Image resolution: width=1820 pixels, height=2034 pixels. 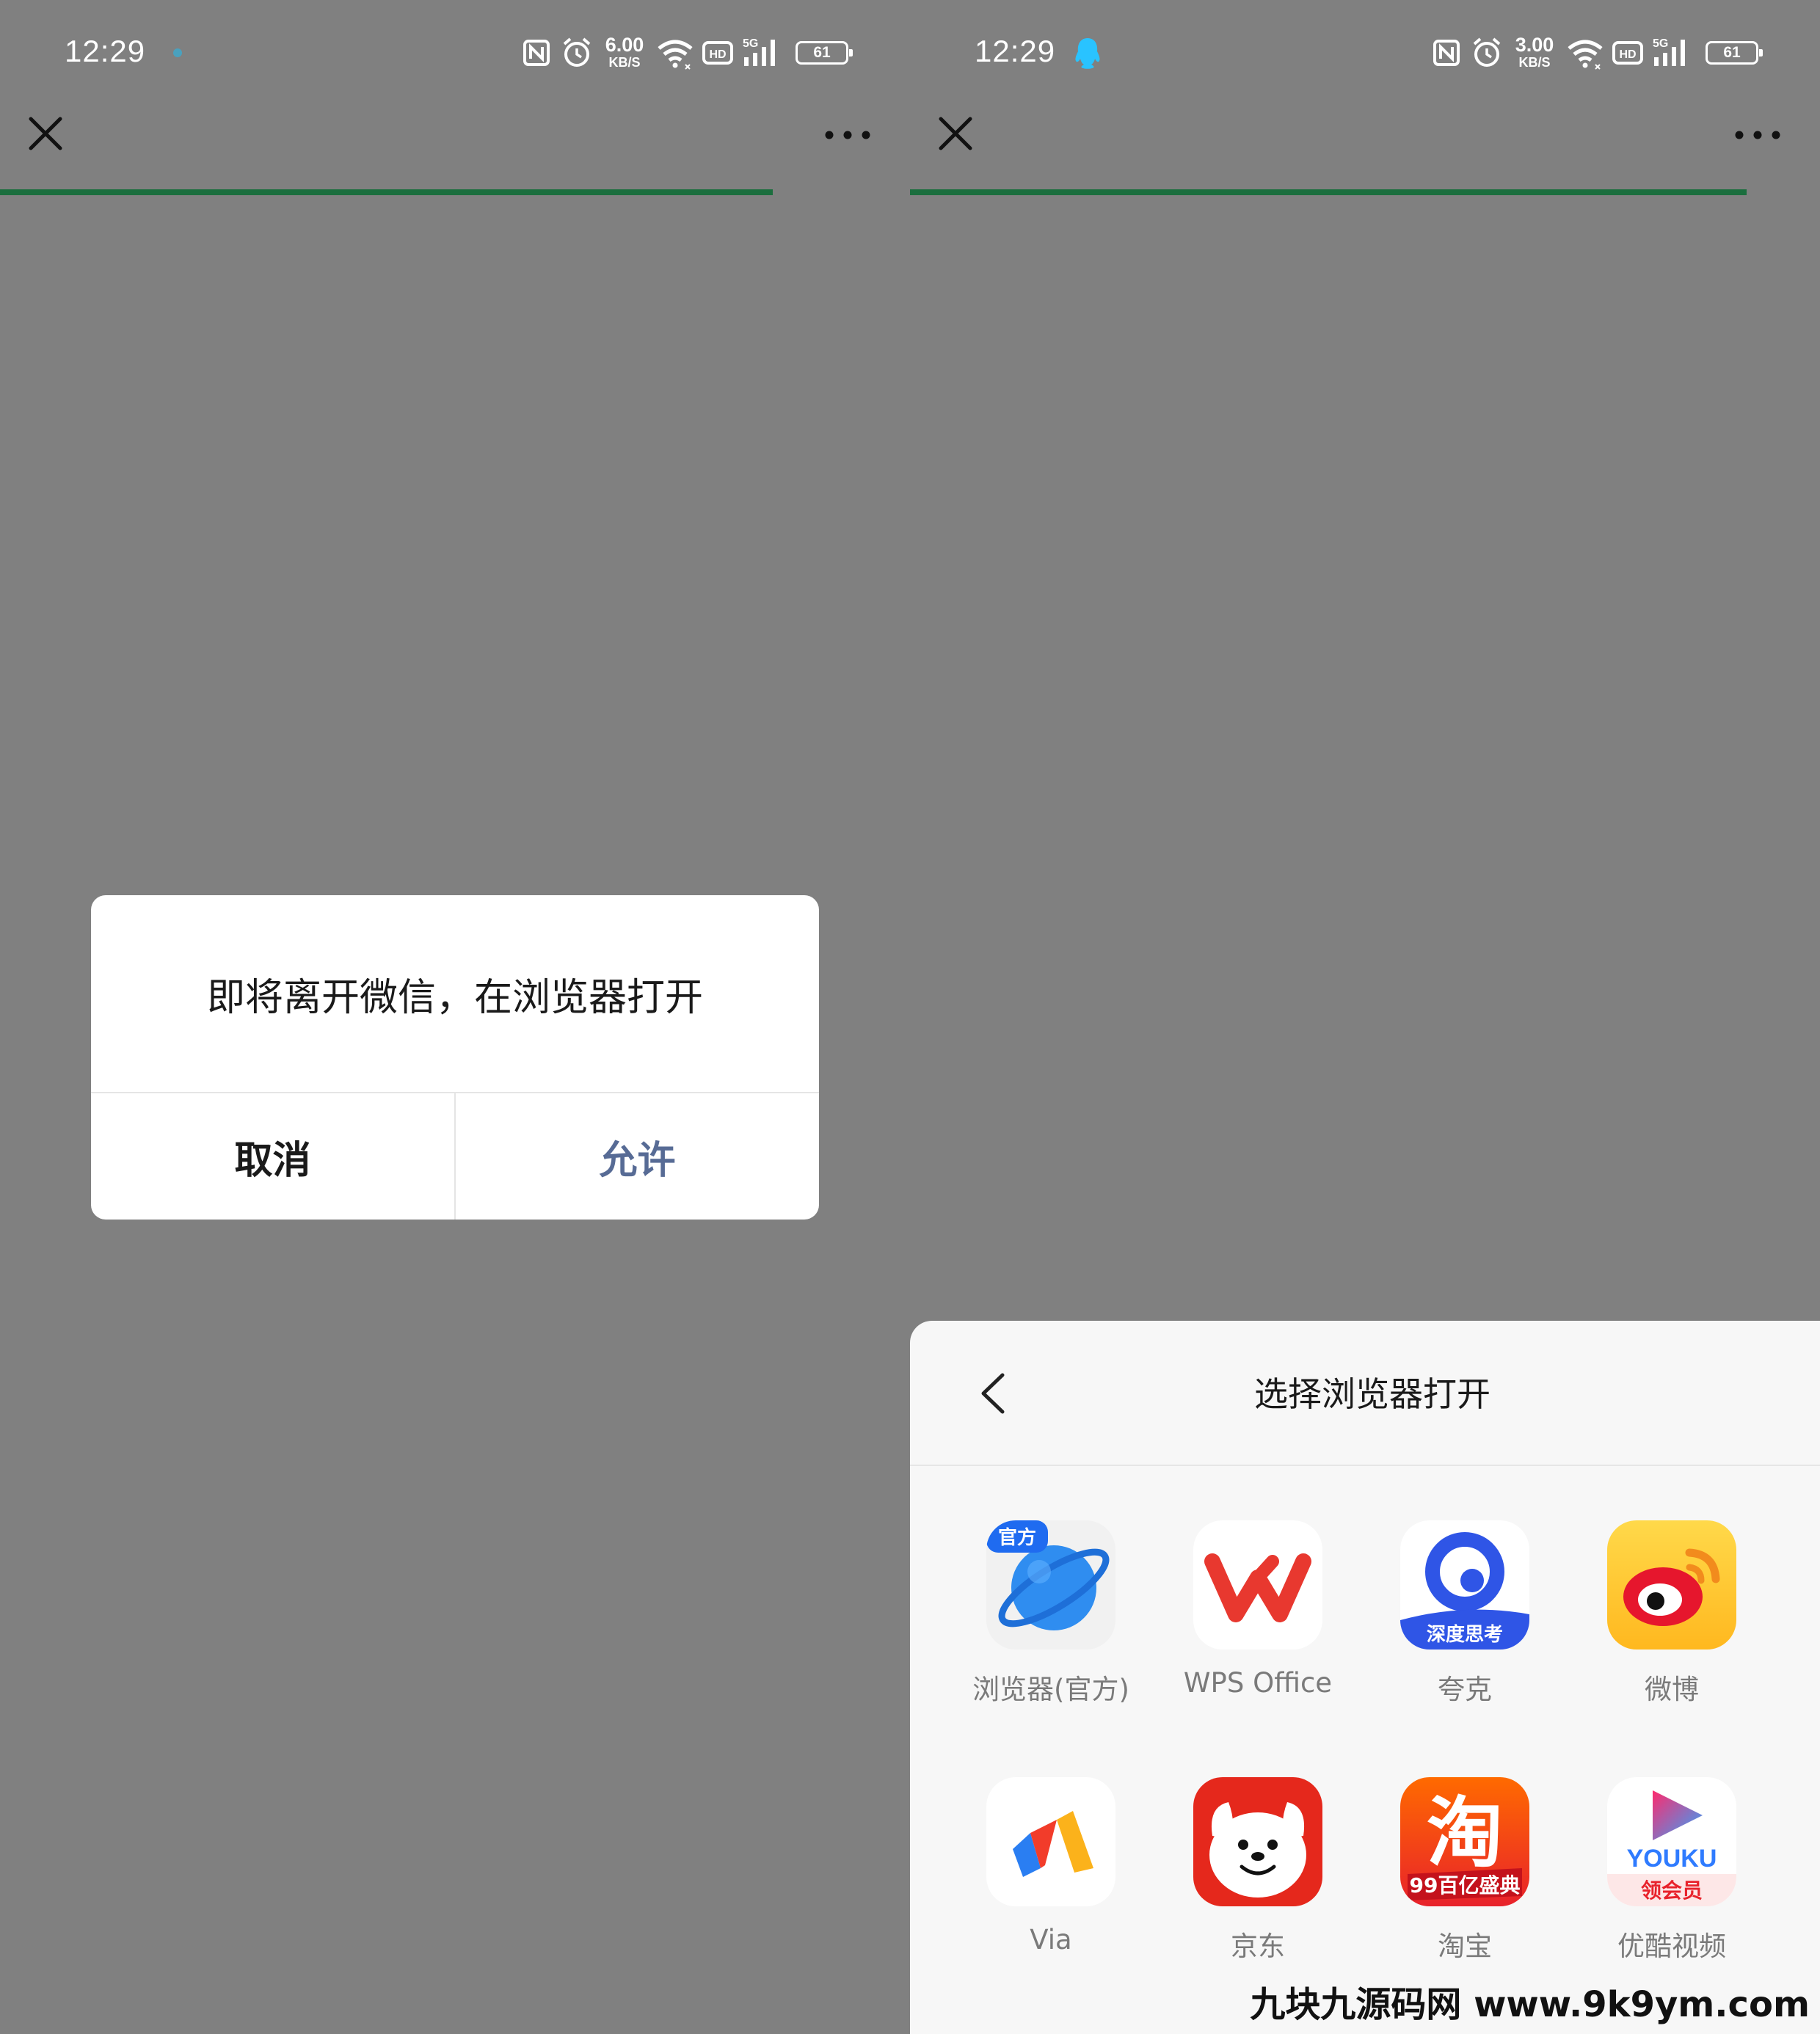 I want to click on browser-planet-icon: 官方, so click(x=1050, y=1585).